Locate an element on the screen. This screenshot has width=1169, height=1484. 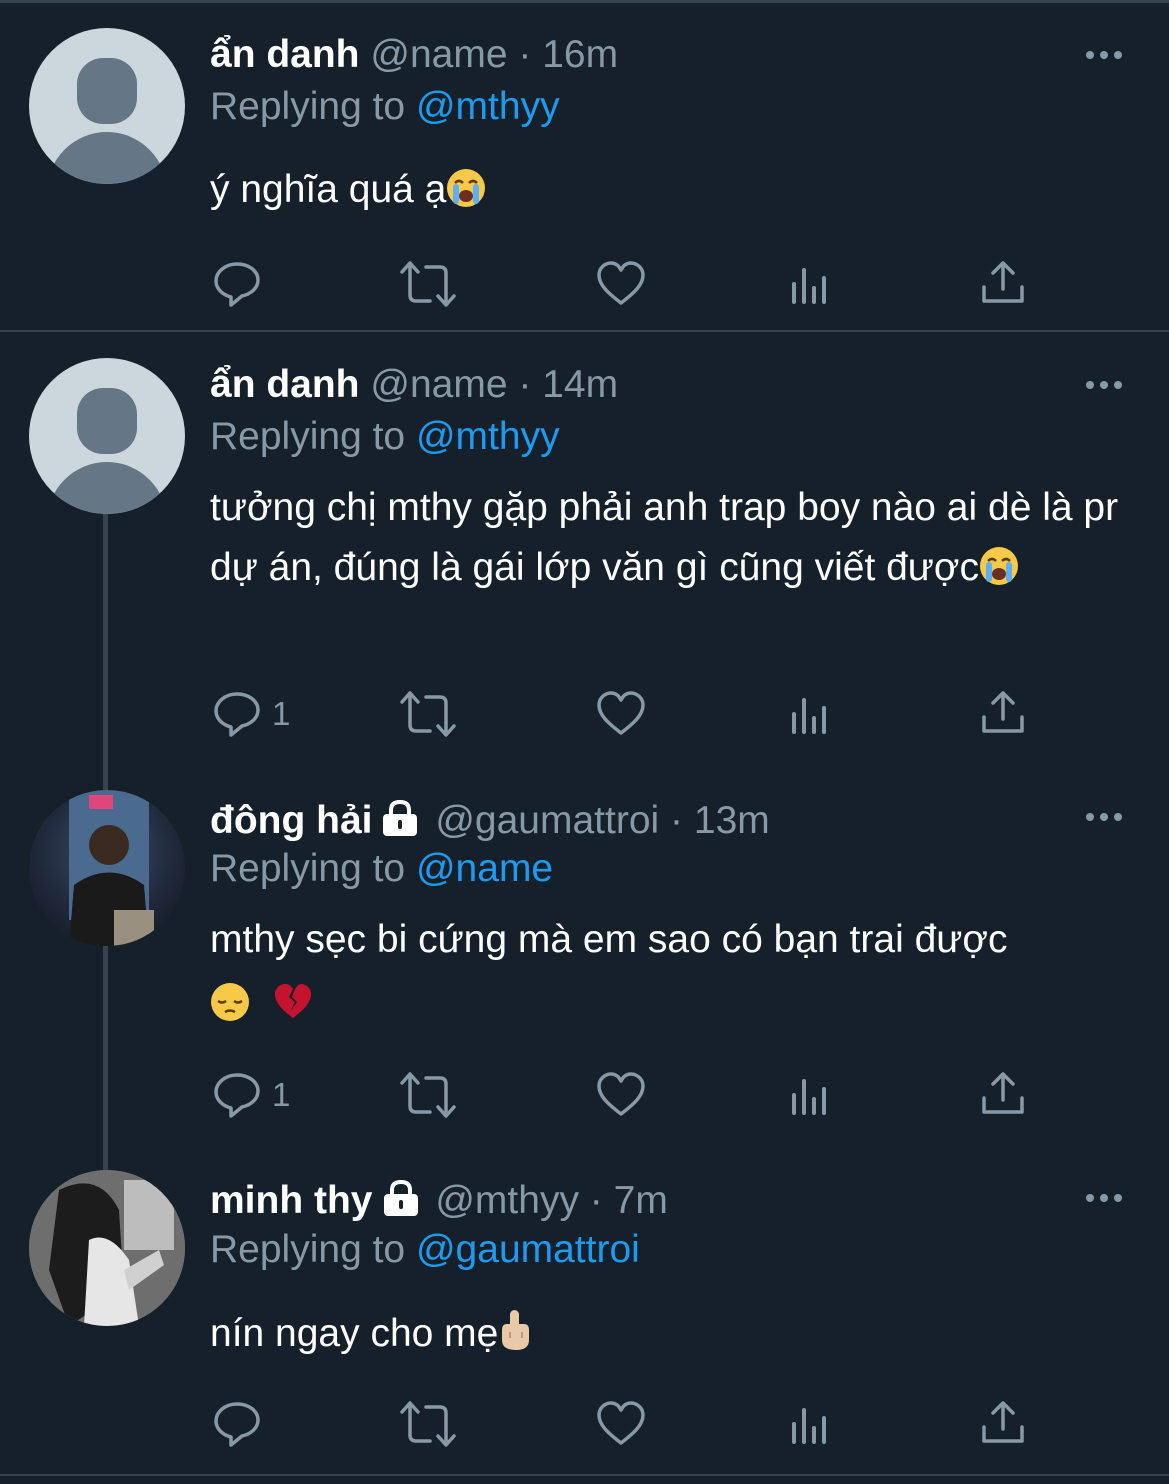
replying-to-link: @name is located at coordinates (484, 868).